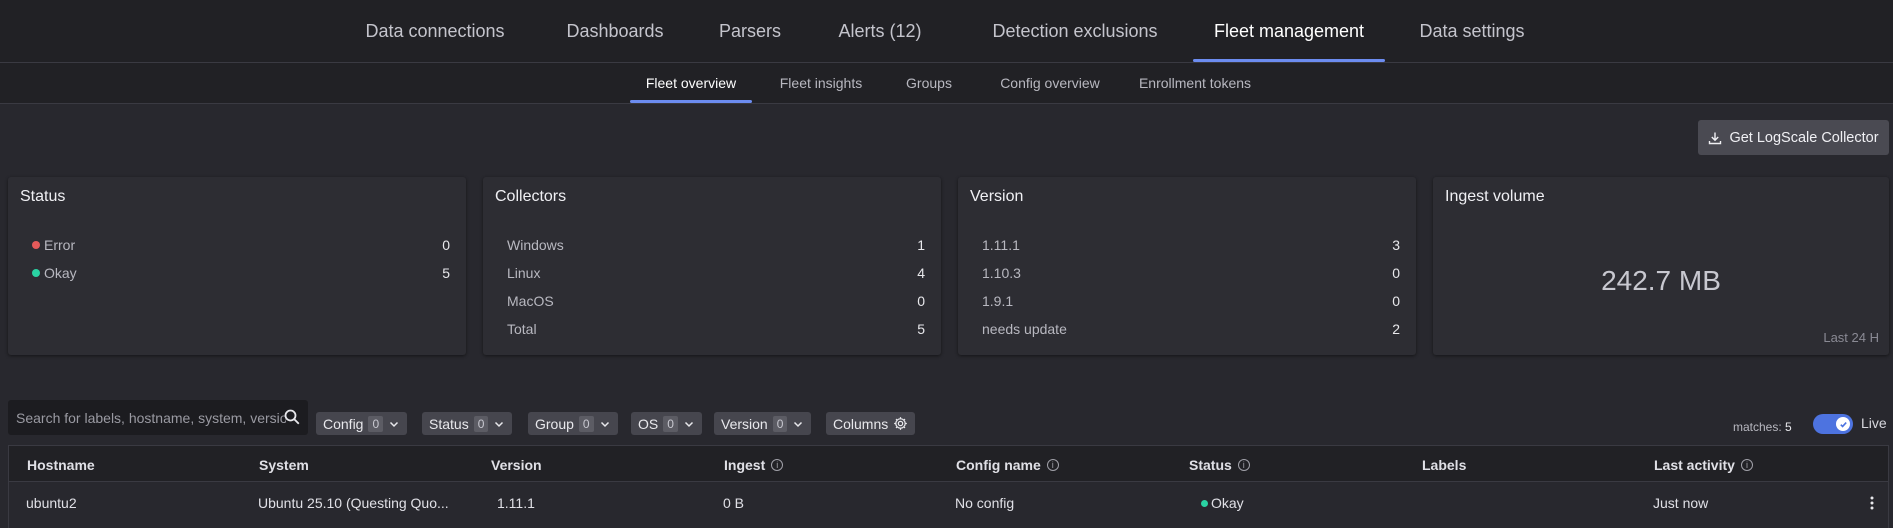  What do you see at coordinates (1804, 137) in the screenshot?
I see `get-collector-label: Get LogScale Collector` at bounding box center [1804, 137].